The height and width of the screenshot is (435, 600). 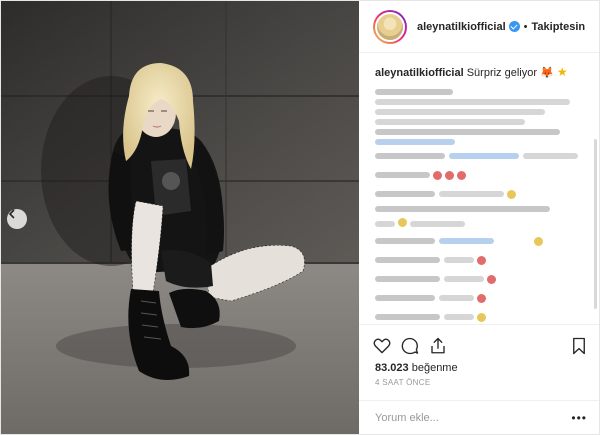 I want to click on previous-photo-button, so click(x=17, y=219).